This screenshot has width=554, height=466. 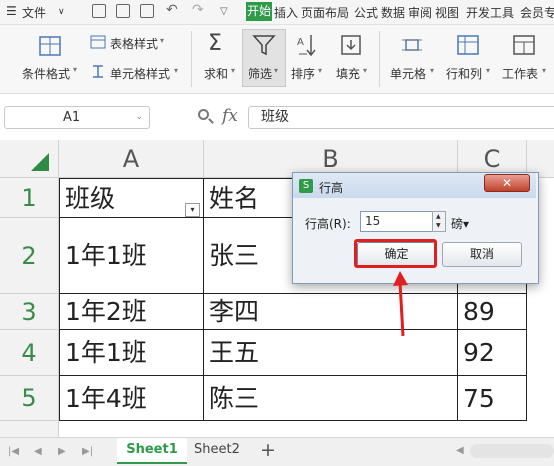 I want to click on redo-icon: ↷, so click(x=198, y=10).